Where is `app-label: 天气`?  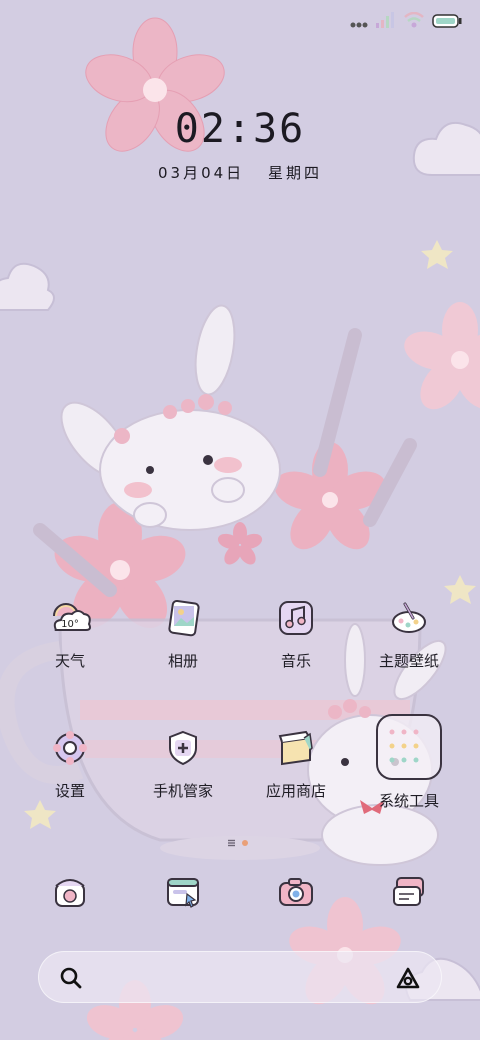
app-label: 天气 is located at coordinates (69, 661).